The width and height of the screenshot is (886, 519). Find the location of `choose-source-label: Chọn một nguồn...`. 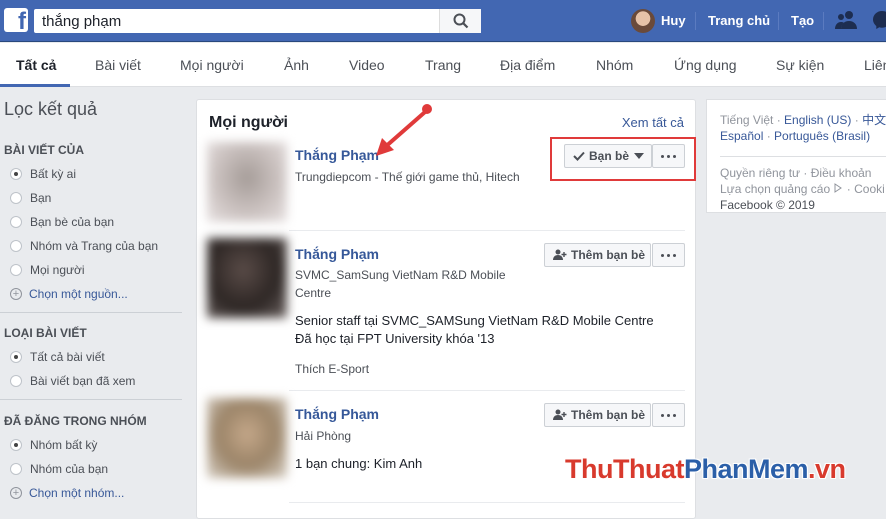

choose-source-label: Chọn một nguồn... is located at coordinates (78, 294).